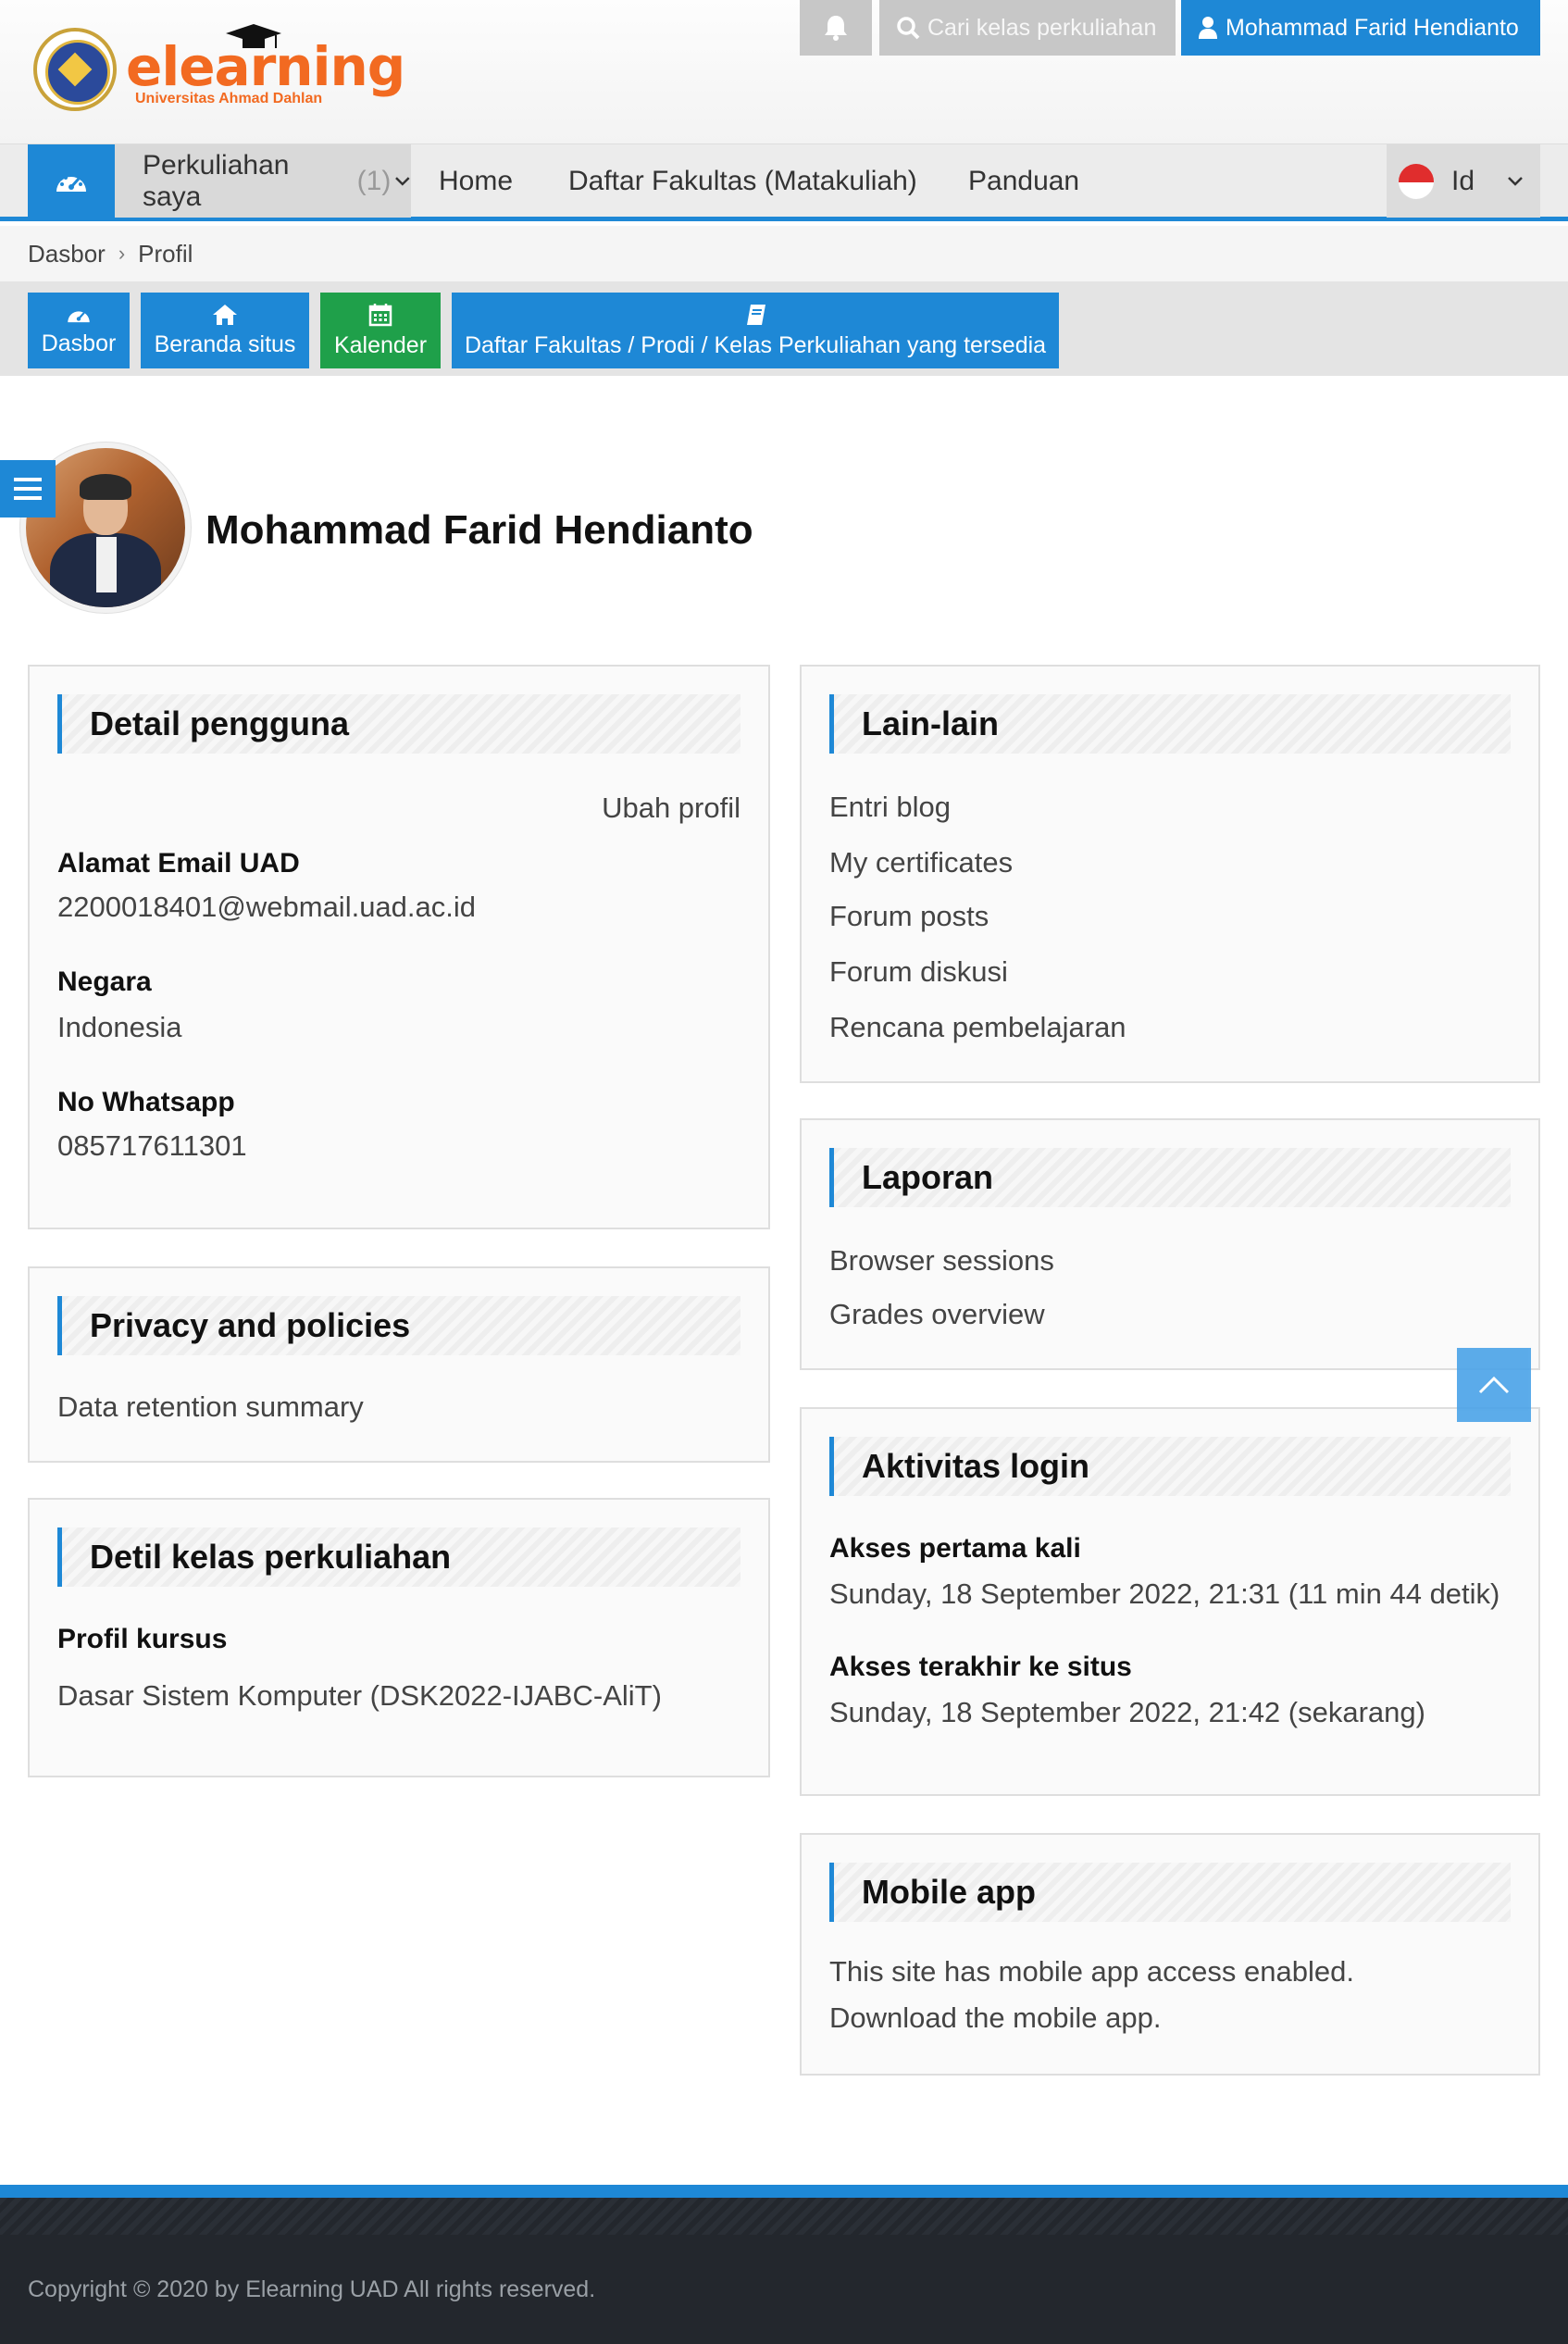 This screenshot has height=2344, width=1568. I want to click on footer-accent, so click(784, 2191).